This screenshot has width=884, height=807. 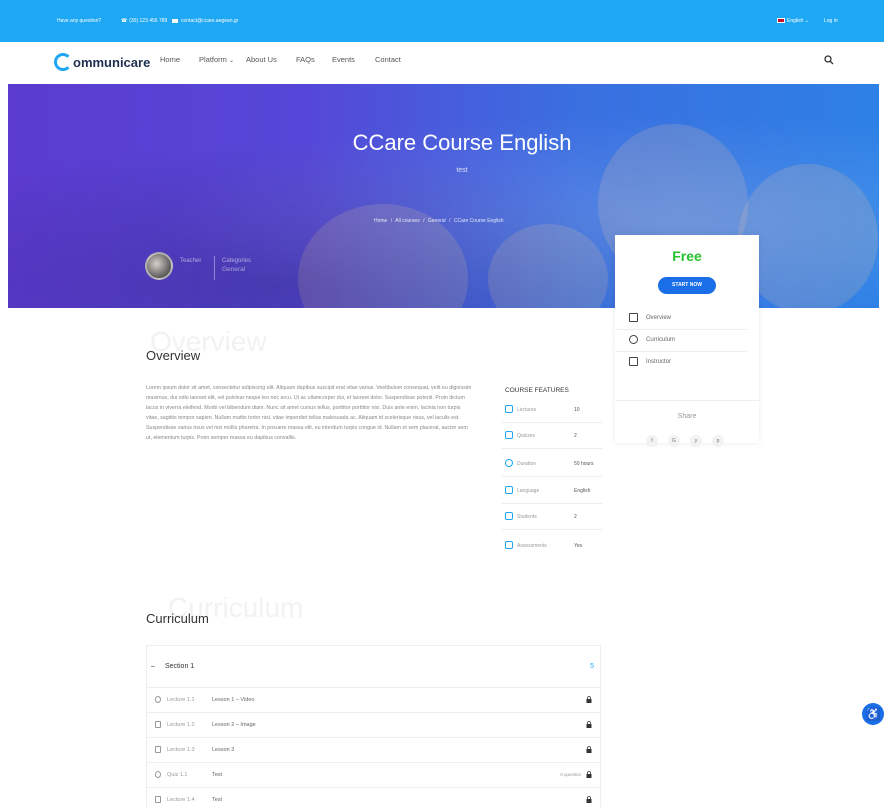 What do you see at coordinates (170, 59) in the screenshot?
I see `nav-home: Home` at bounding box center [170, 59].